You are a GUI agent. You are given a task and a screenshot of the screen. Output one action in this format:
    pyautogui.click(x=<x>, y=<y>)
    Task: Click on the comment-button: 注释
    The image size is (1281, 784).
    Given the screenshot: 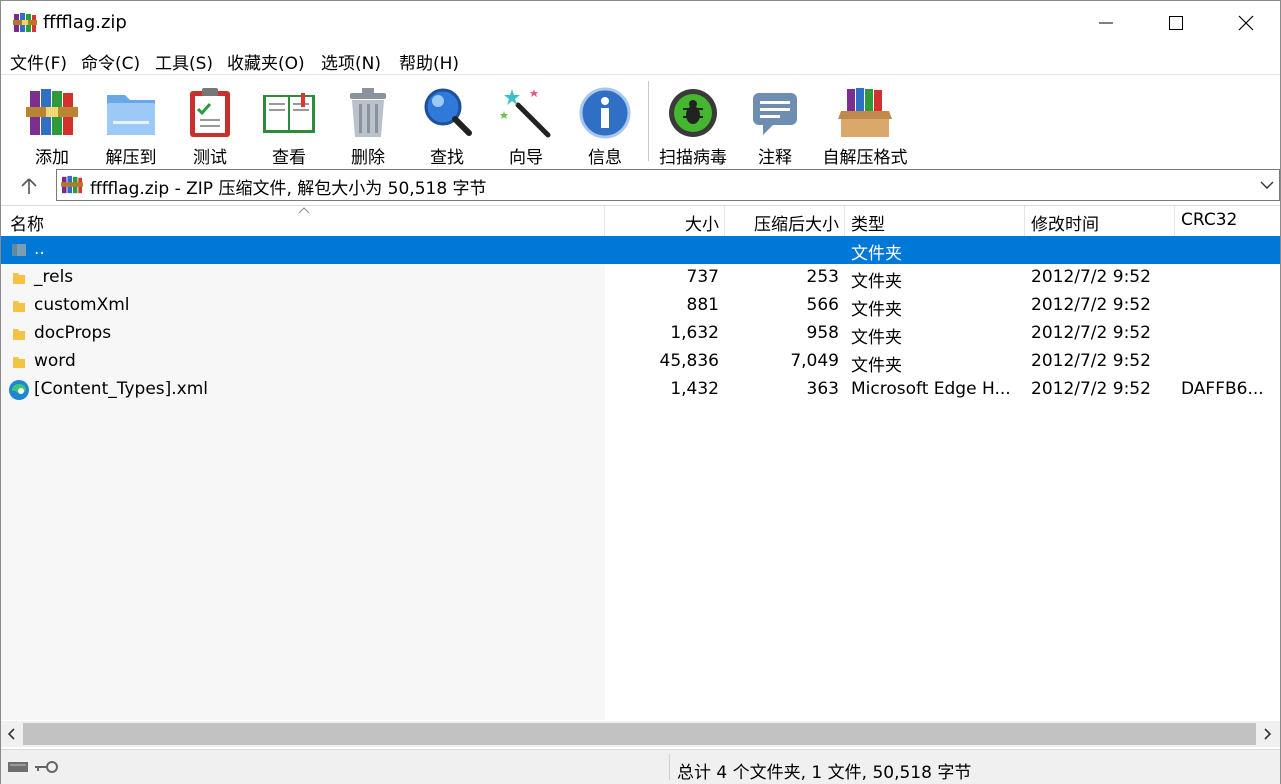 What is the action you would take?
    pyautogui.click(x=775, y=124)
    